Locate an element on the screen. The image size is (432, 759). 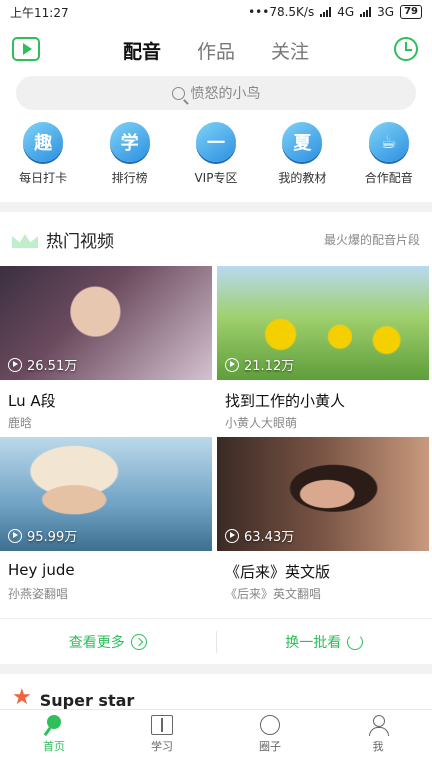
crown-icon is located at coordinates (25, 239).